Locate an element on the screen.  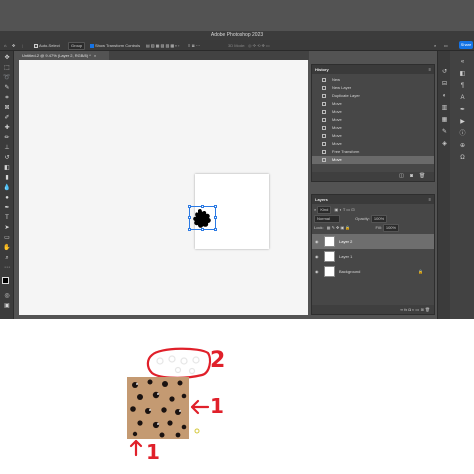
foreground-color-swatch is located at coordinates (5, 280).